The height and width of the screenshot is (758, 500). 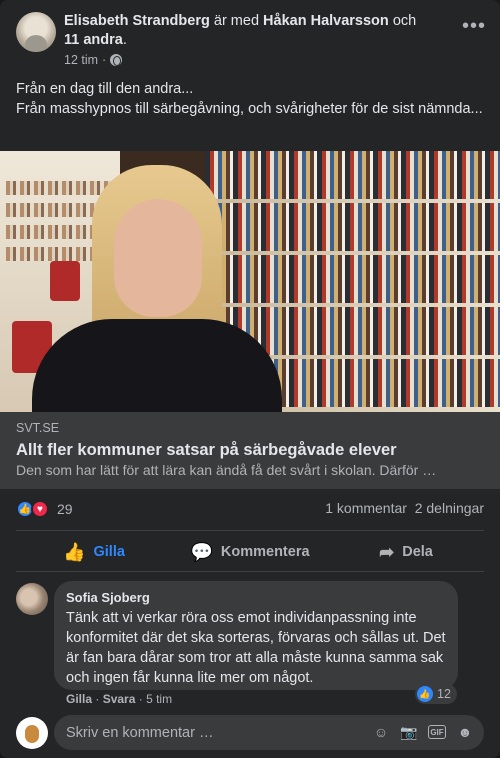 What do you see at coordinates (93, 40) in the screenshot?
I see `others-link: 11 andra` at bounding box center [93, 40].